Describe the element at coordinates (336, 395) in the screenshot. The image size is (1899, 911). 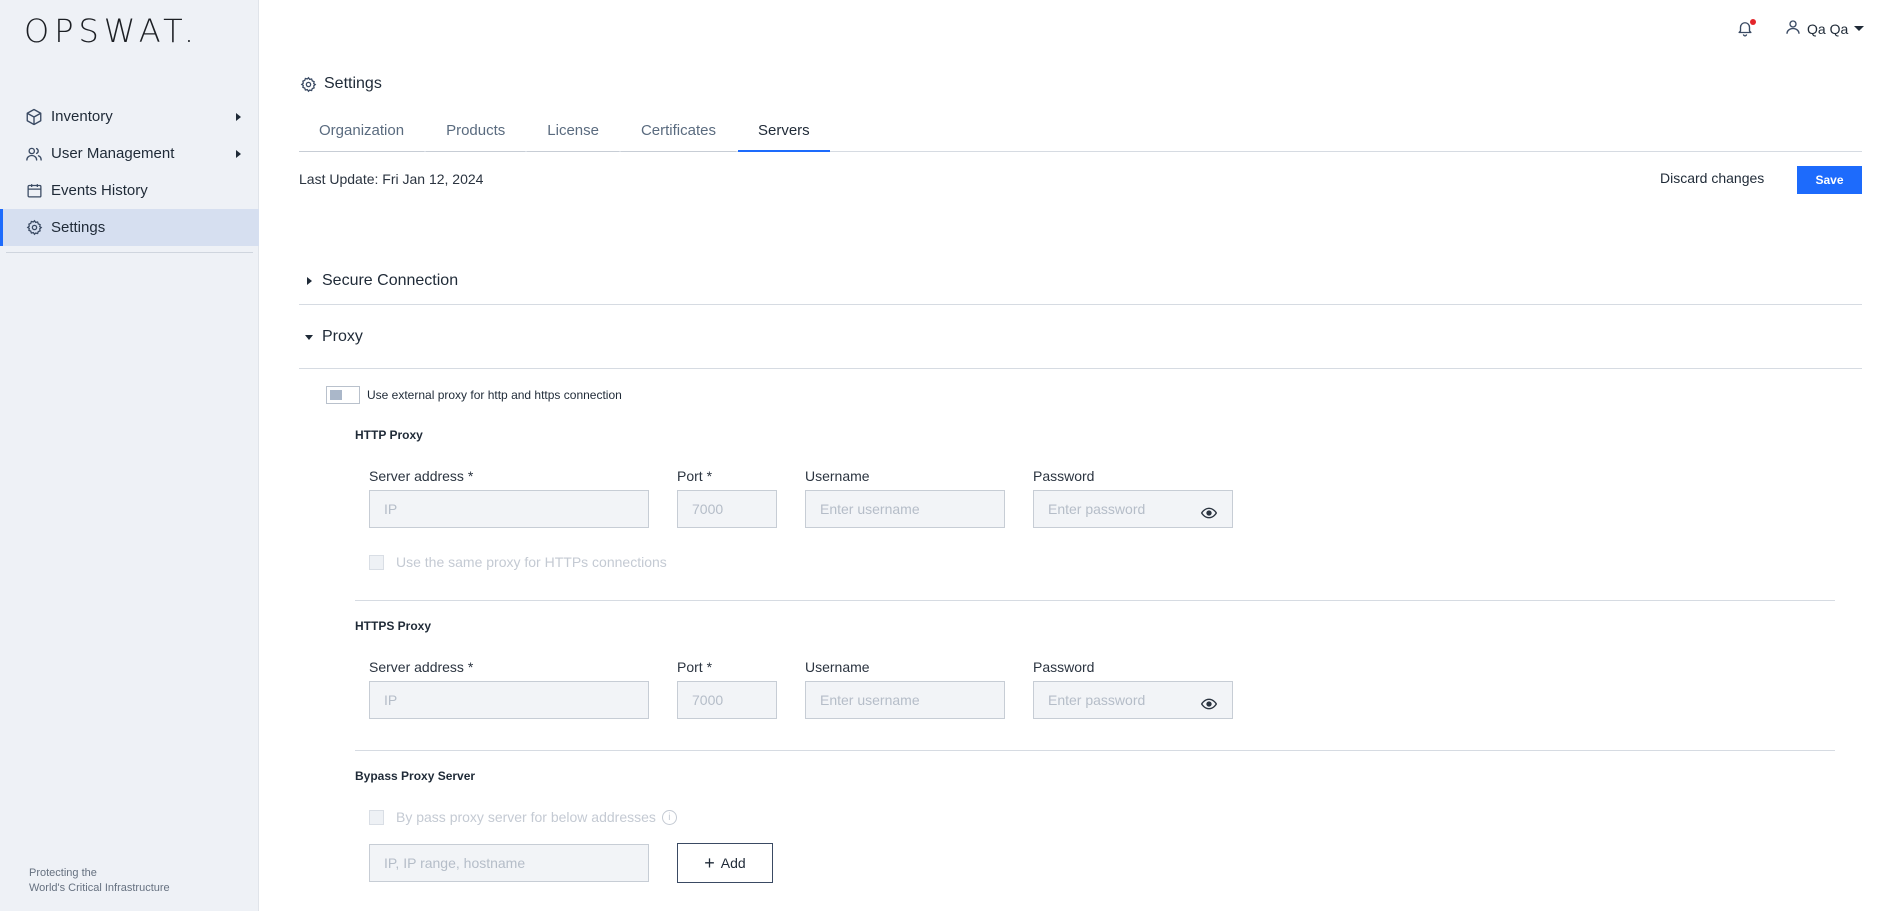
I see `toggle-knob` at that location.